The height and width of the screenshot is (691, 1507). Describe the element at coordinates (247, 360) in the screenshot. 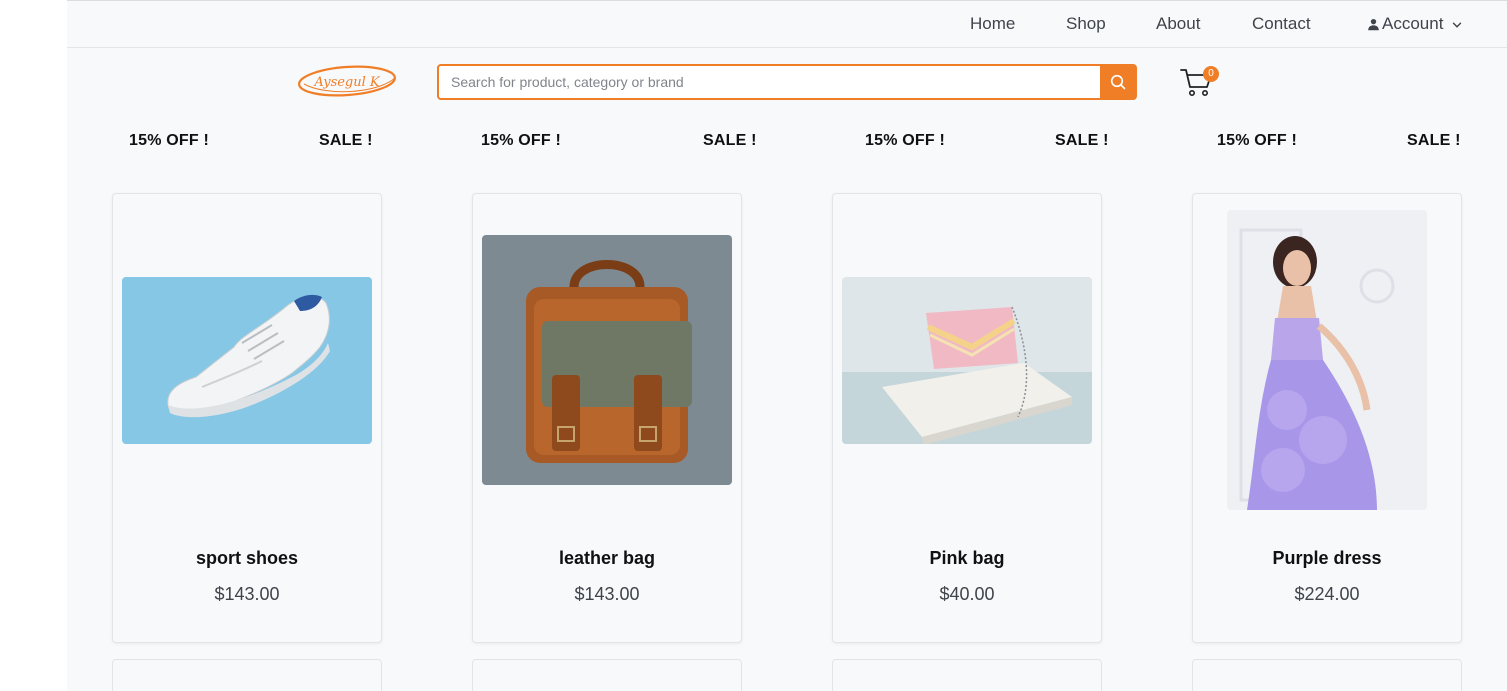

I see `product-image-sport-shoes` at that location.